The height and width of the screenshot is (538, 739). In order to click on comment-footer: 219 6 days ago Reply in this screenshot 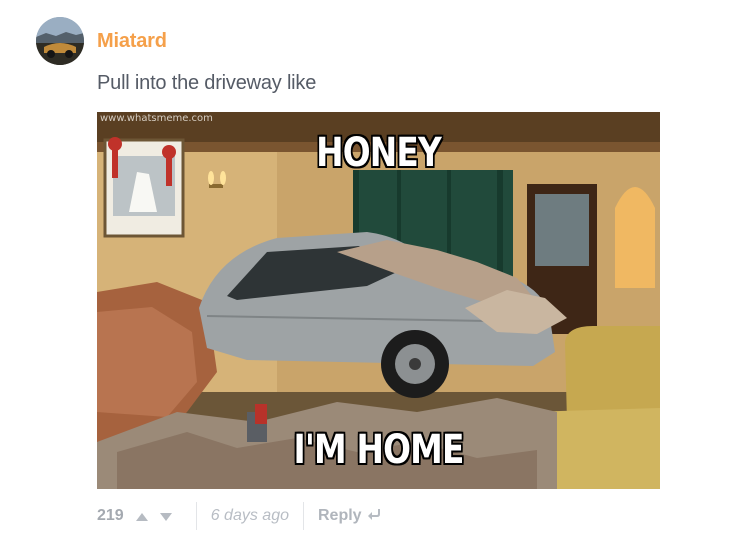, I will do `click(239, 516)`.